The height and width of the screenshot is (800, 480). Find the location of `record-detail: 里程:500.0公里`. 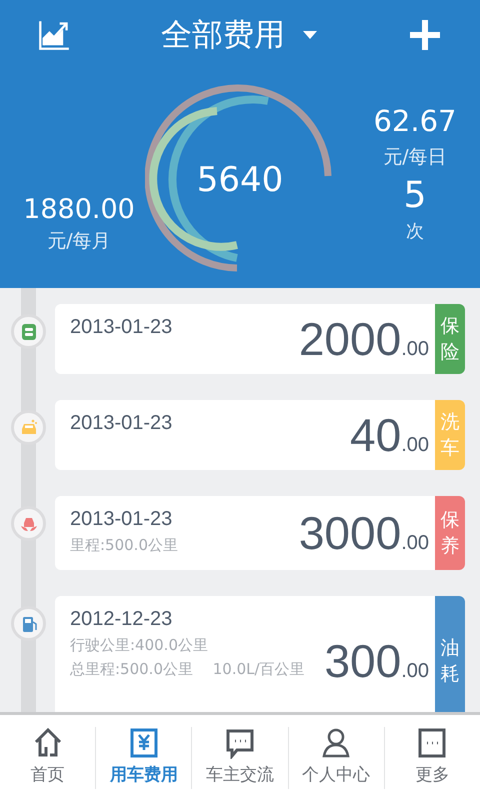

record-detail: 里程:500.0公里 is located at coordinates (124, 545).